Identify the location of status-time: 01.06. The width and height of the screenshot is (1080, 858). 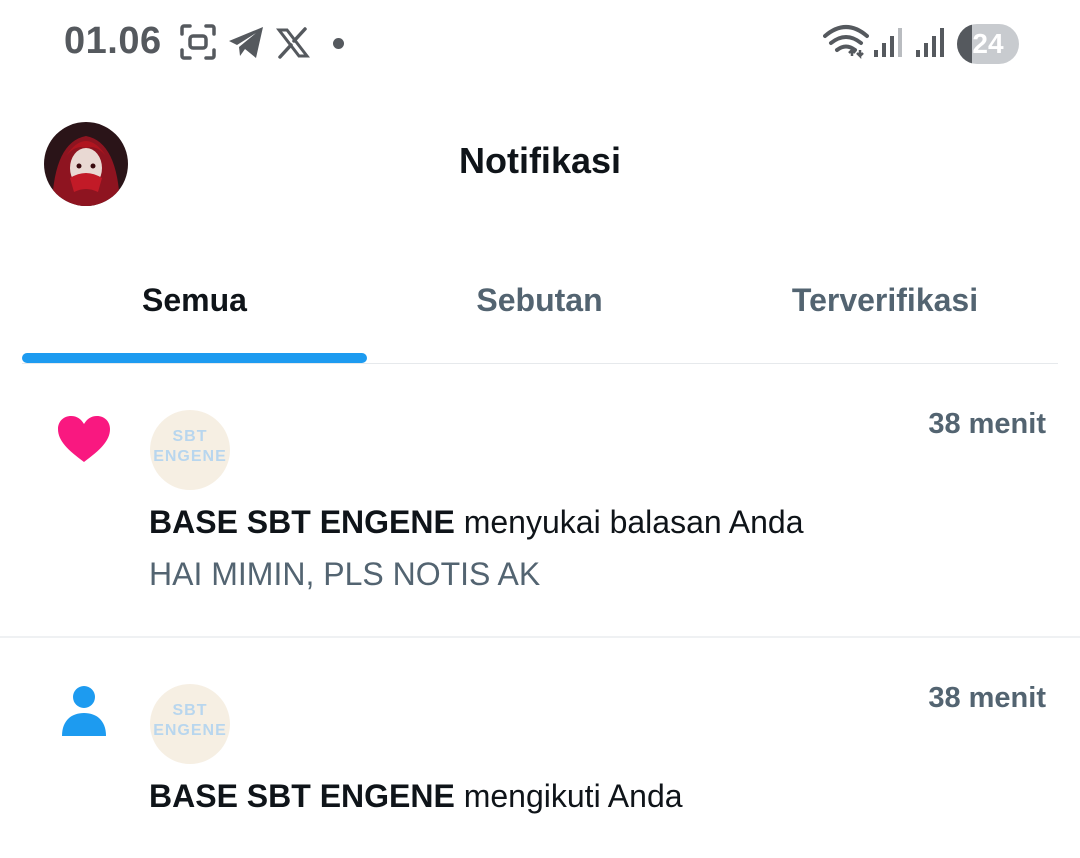
(113, 41).